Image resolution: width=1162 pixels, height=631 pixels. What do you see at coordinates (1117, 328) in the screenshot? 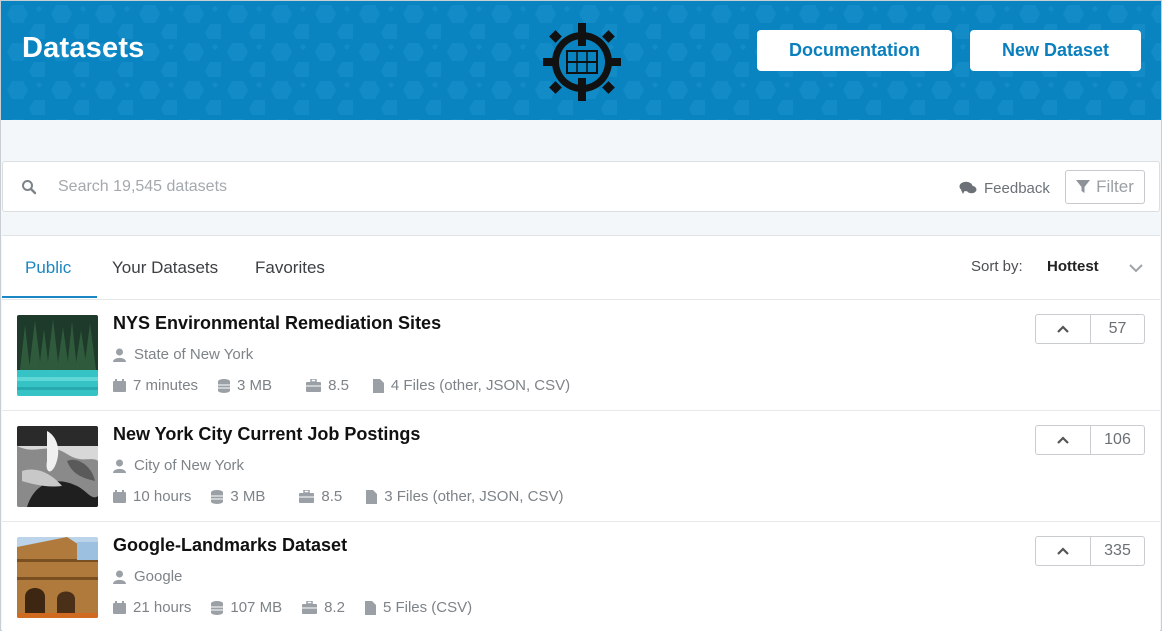
I see `vote-count: 57` at bounding box center [1117, 328].